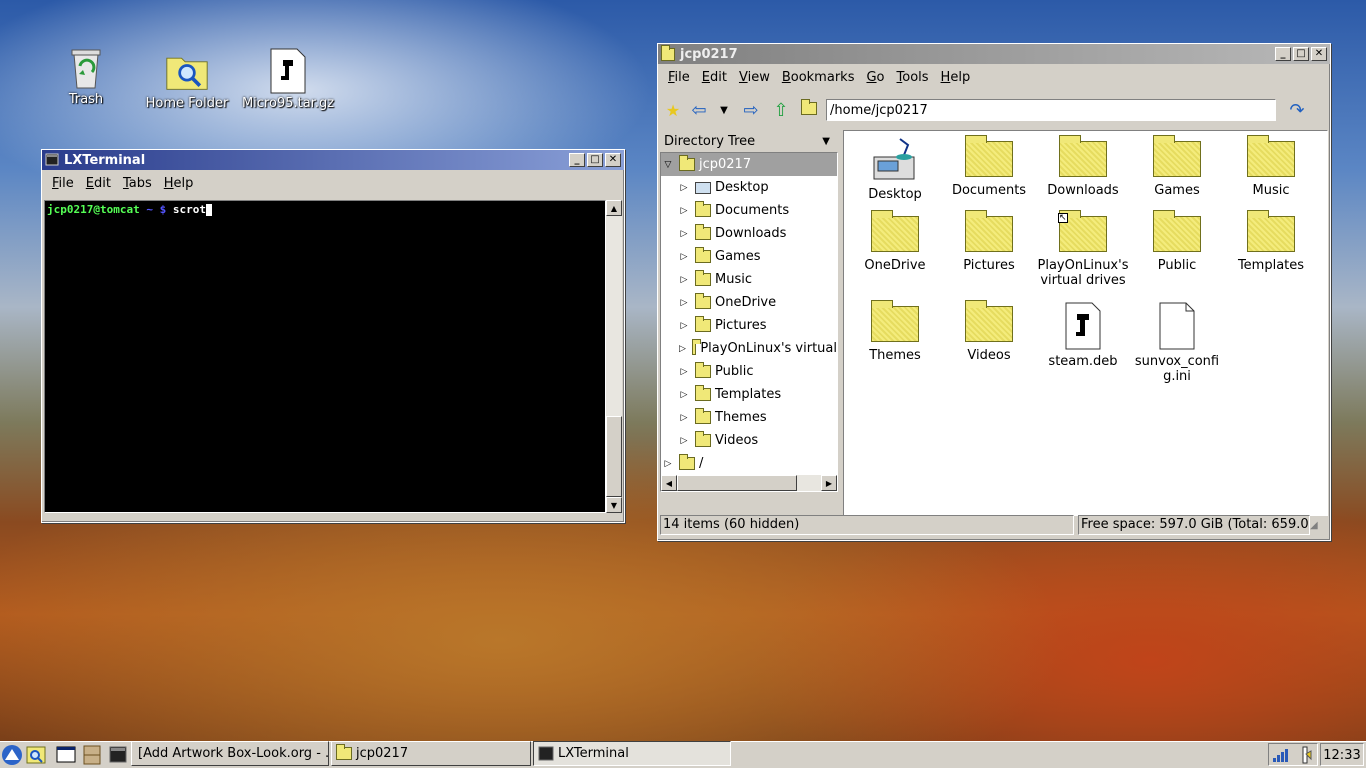  Describe the element at coordinates (738, 256) in the screenshot. I see `tree-item-label: Games` at that location.